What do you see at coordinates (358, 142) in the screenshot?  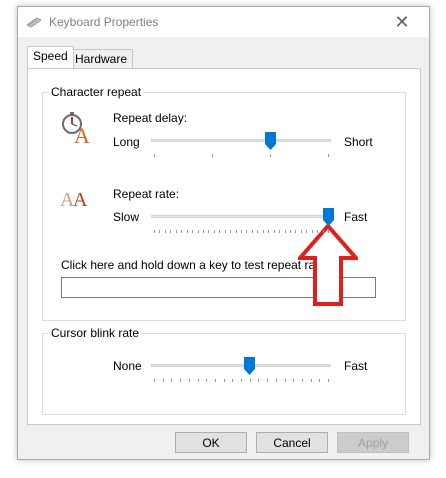 I see `repeat-delay-max-label: Short` at bounding box center [358, 142].